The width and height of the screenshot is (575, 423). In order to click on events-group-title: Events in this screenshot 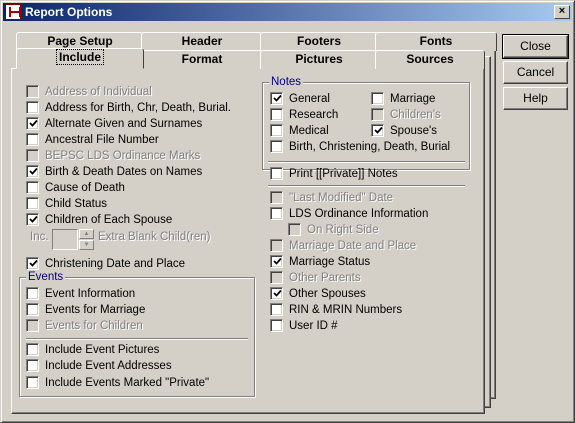, I will do `click(46, 277)`.